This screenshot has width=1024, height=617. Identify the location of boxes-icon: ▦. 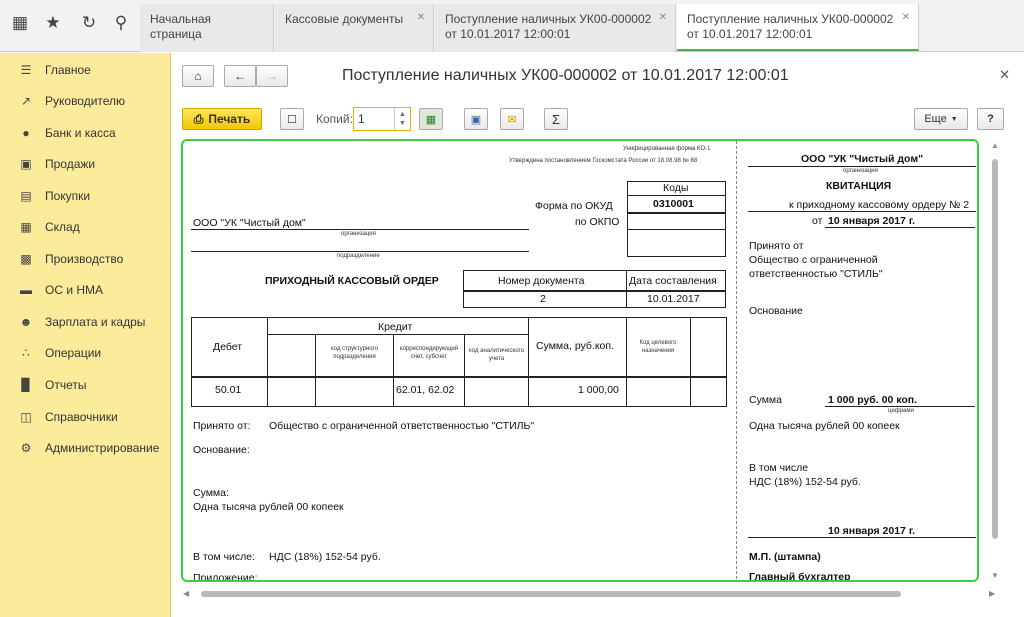
(26, 227).